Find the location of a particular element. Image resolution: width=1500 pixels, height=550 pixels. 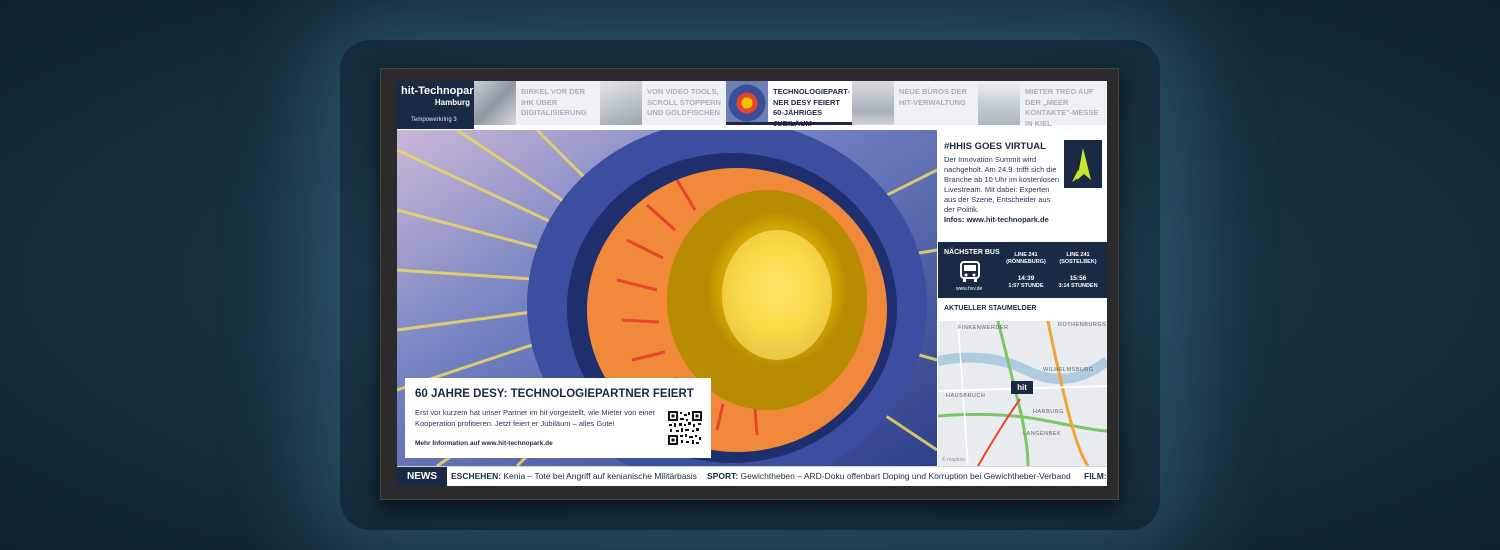

promo-info-link: www.hit-technopark.de is located at coordinates (1008, 219).